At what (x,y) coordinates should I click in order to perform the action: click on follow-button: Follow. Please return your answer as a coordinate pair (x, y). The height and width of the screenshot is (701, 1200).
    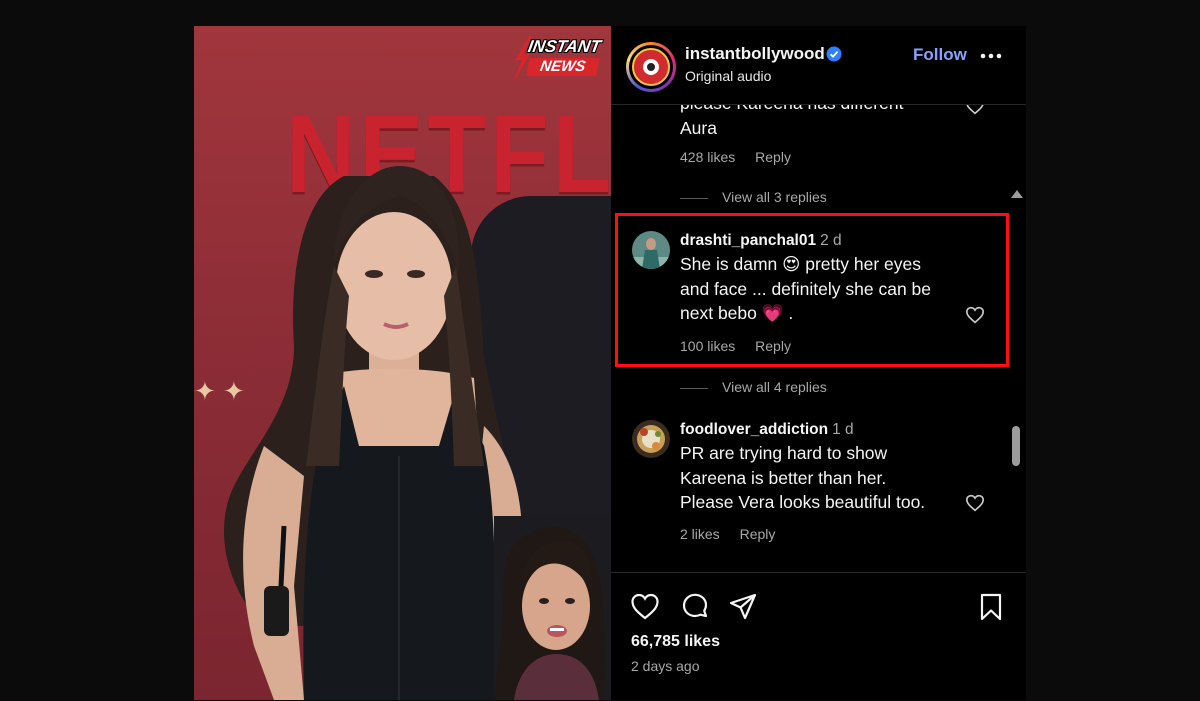
    Looking at the image, I should click on (940, 55).